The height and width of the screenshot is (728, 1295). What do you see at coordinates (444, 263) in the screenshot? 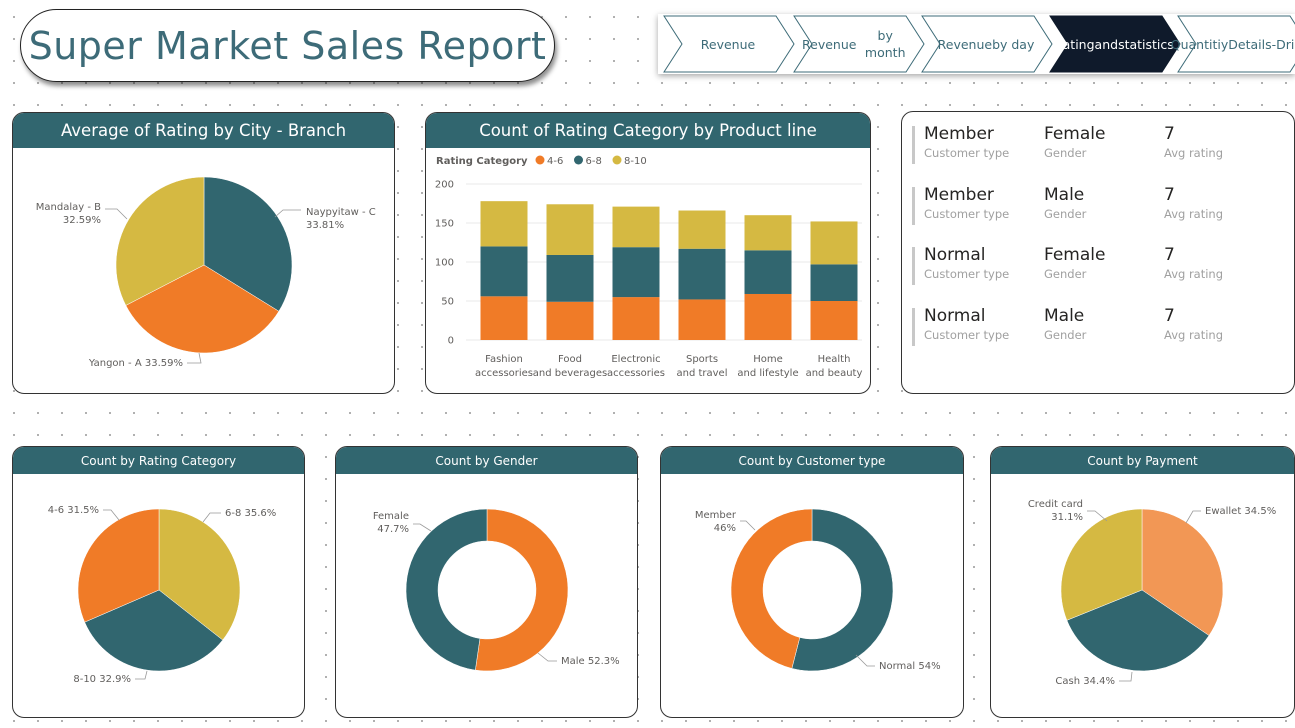
I see `y-tick-label: 100` at bounding box center [444, 263].